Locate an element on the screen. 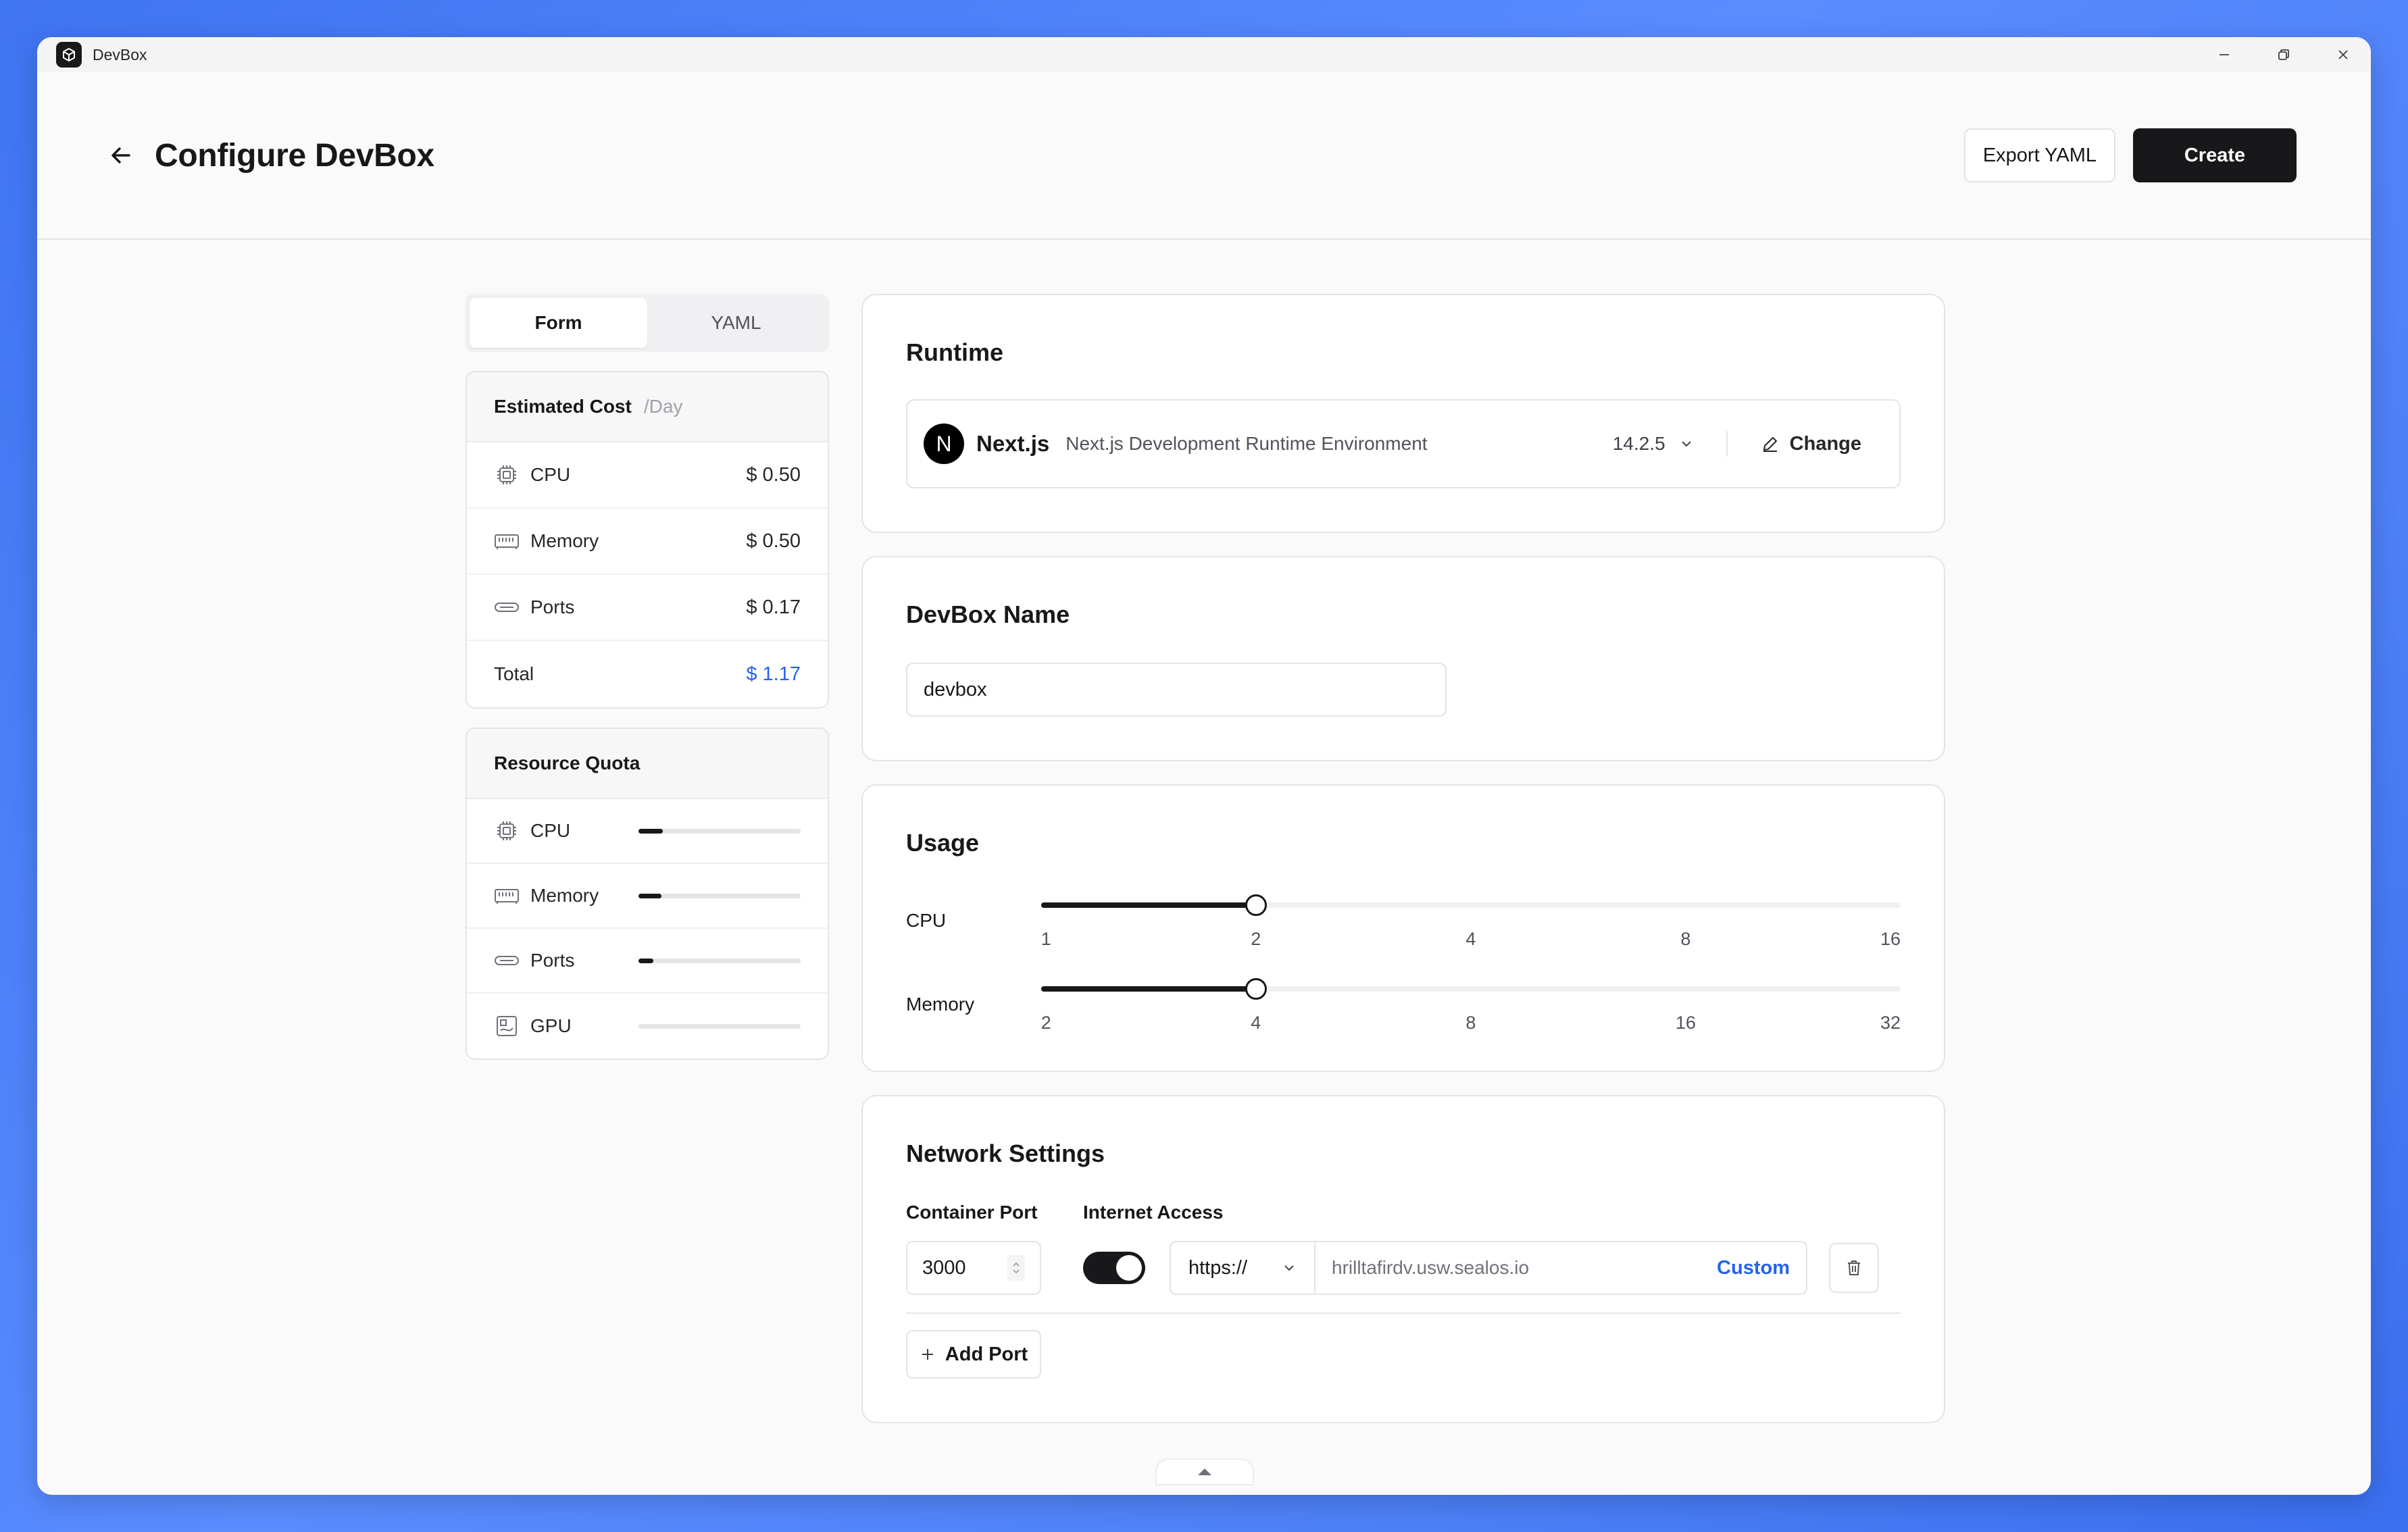 The height and width of the screenshot is (1532, 2408). memory-slider-label: Memory is located at coordinates (941, 1004).